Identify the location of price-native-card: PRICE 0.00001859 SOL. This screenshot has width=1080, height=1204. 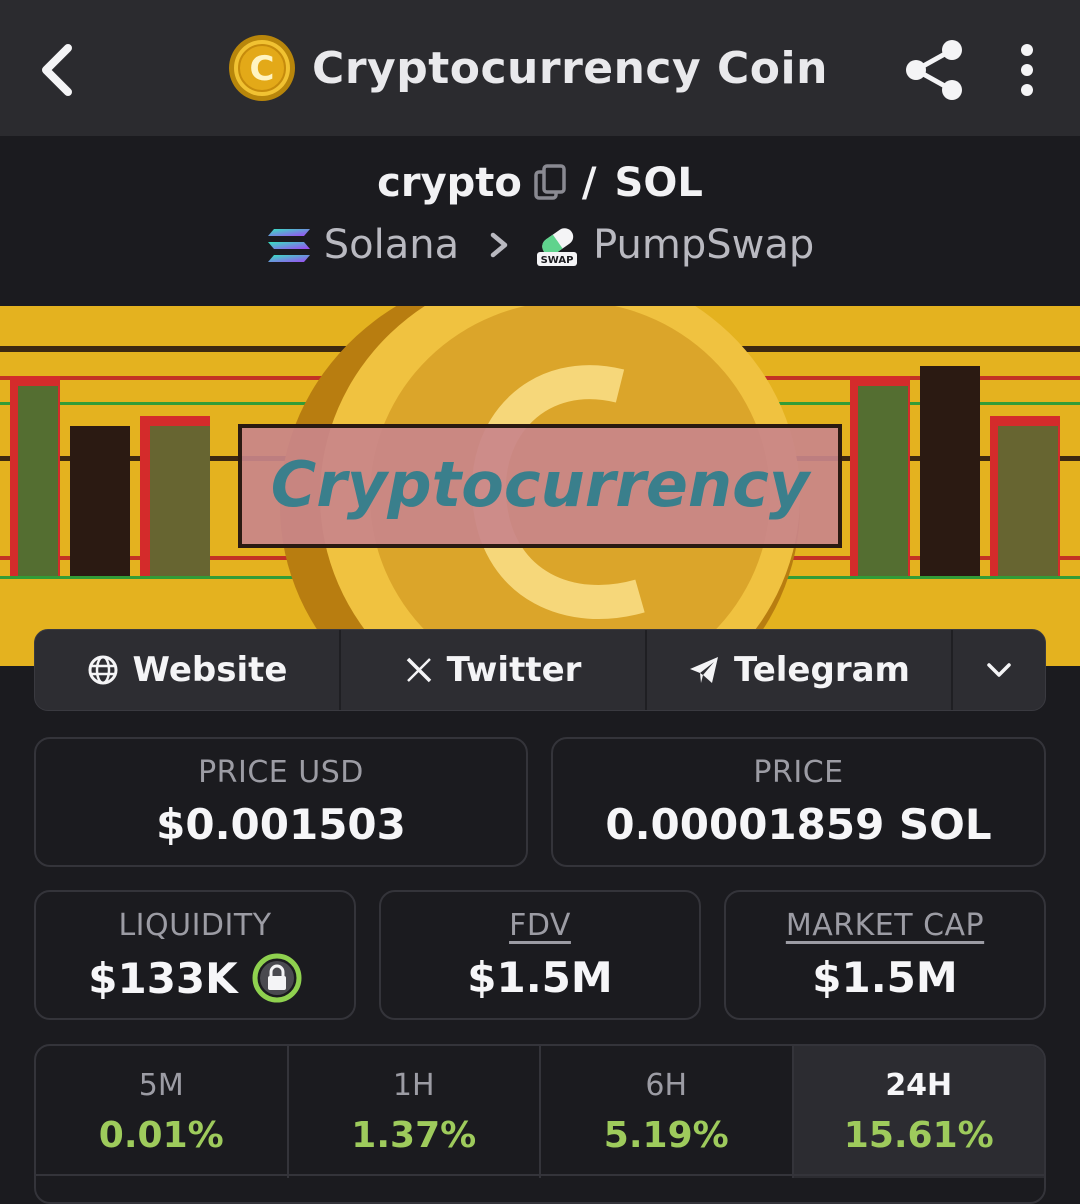
(798, 802).